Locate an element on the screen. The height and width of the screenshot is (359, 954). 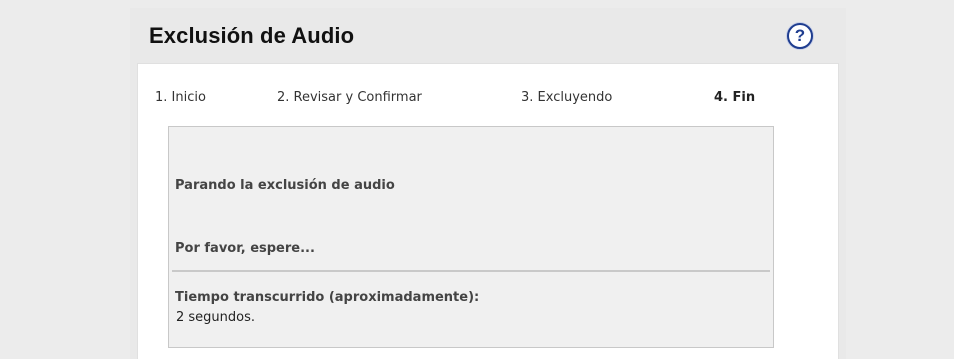
status-message: Parando la exclusión de audio is located at coordinates (285, 185).